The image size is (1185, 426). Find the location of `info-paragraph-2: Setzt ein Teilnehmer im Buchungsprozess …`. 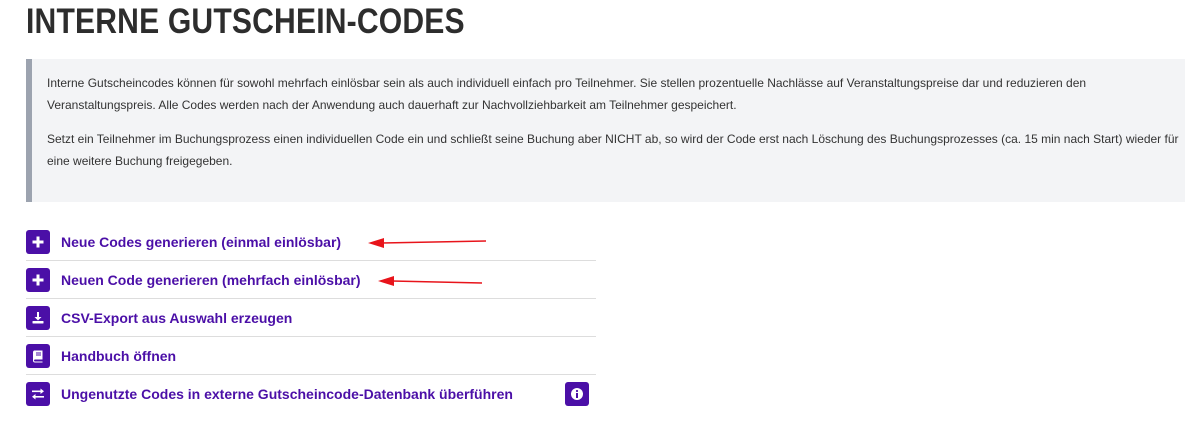

info-paragraph-2: Setzt ein Teilnehmer im Buchungsprozess … is located at coordinates (613, 150).